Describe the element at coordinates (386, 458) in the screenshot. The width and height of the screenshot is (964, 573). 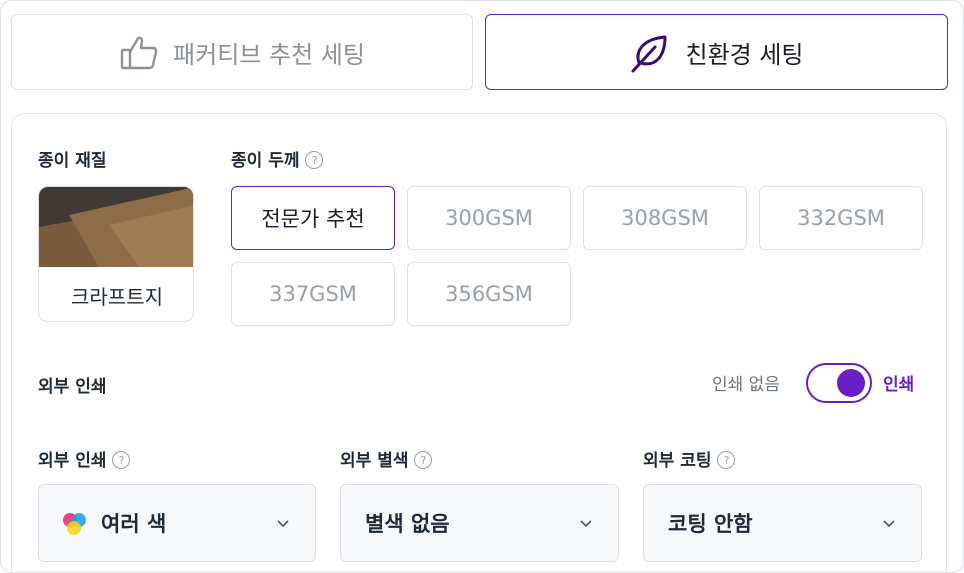
I see `external-spot-color-label: 외부 별색?` at that location.